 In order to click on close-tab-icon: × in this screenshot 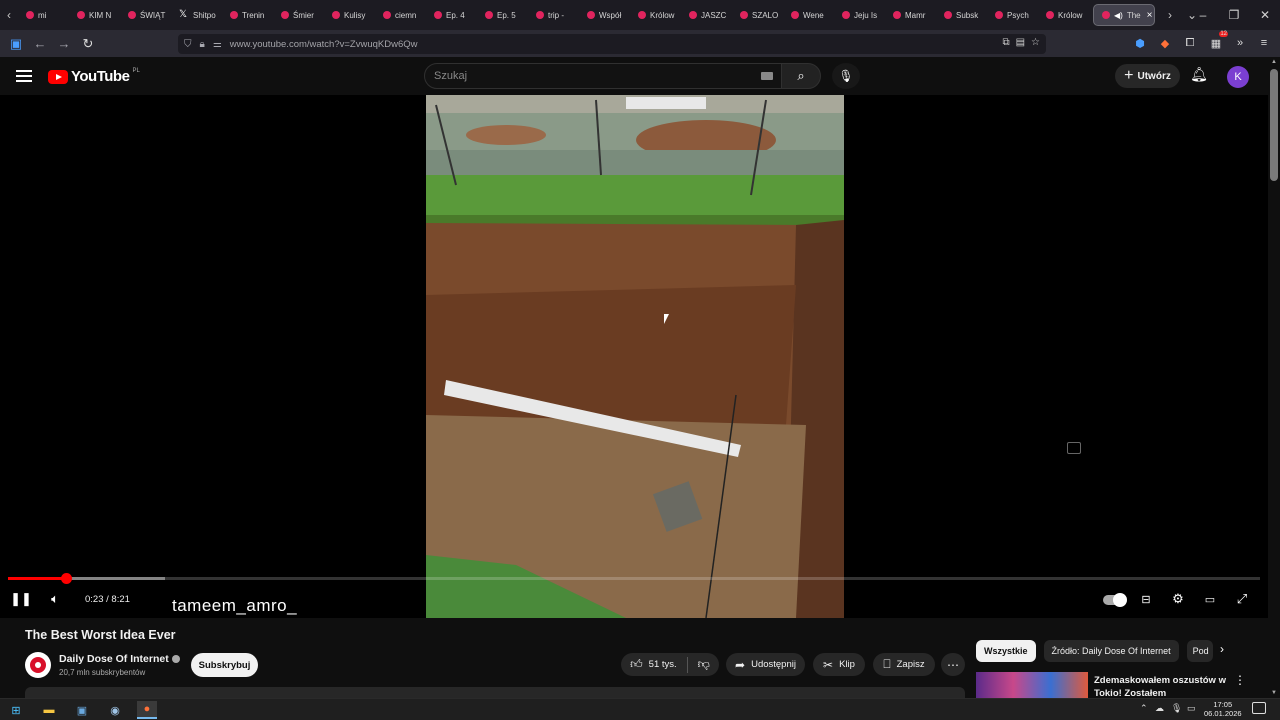, I will do `click(1150, 15)`.